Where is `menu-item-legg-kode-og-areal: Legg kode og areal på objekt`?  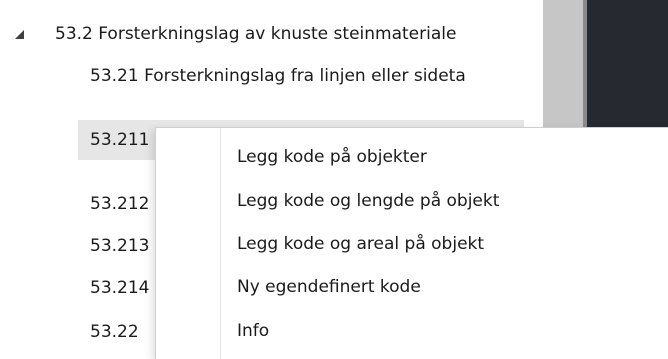
menu-item-legg-kode-og-areal: Legg kode og areal på objekt is located at coordinates (412, 244).